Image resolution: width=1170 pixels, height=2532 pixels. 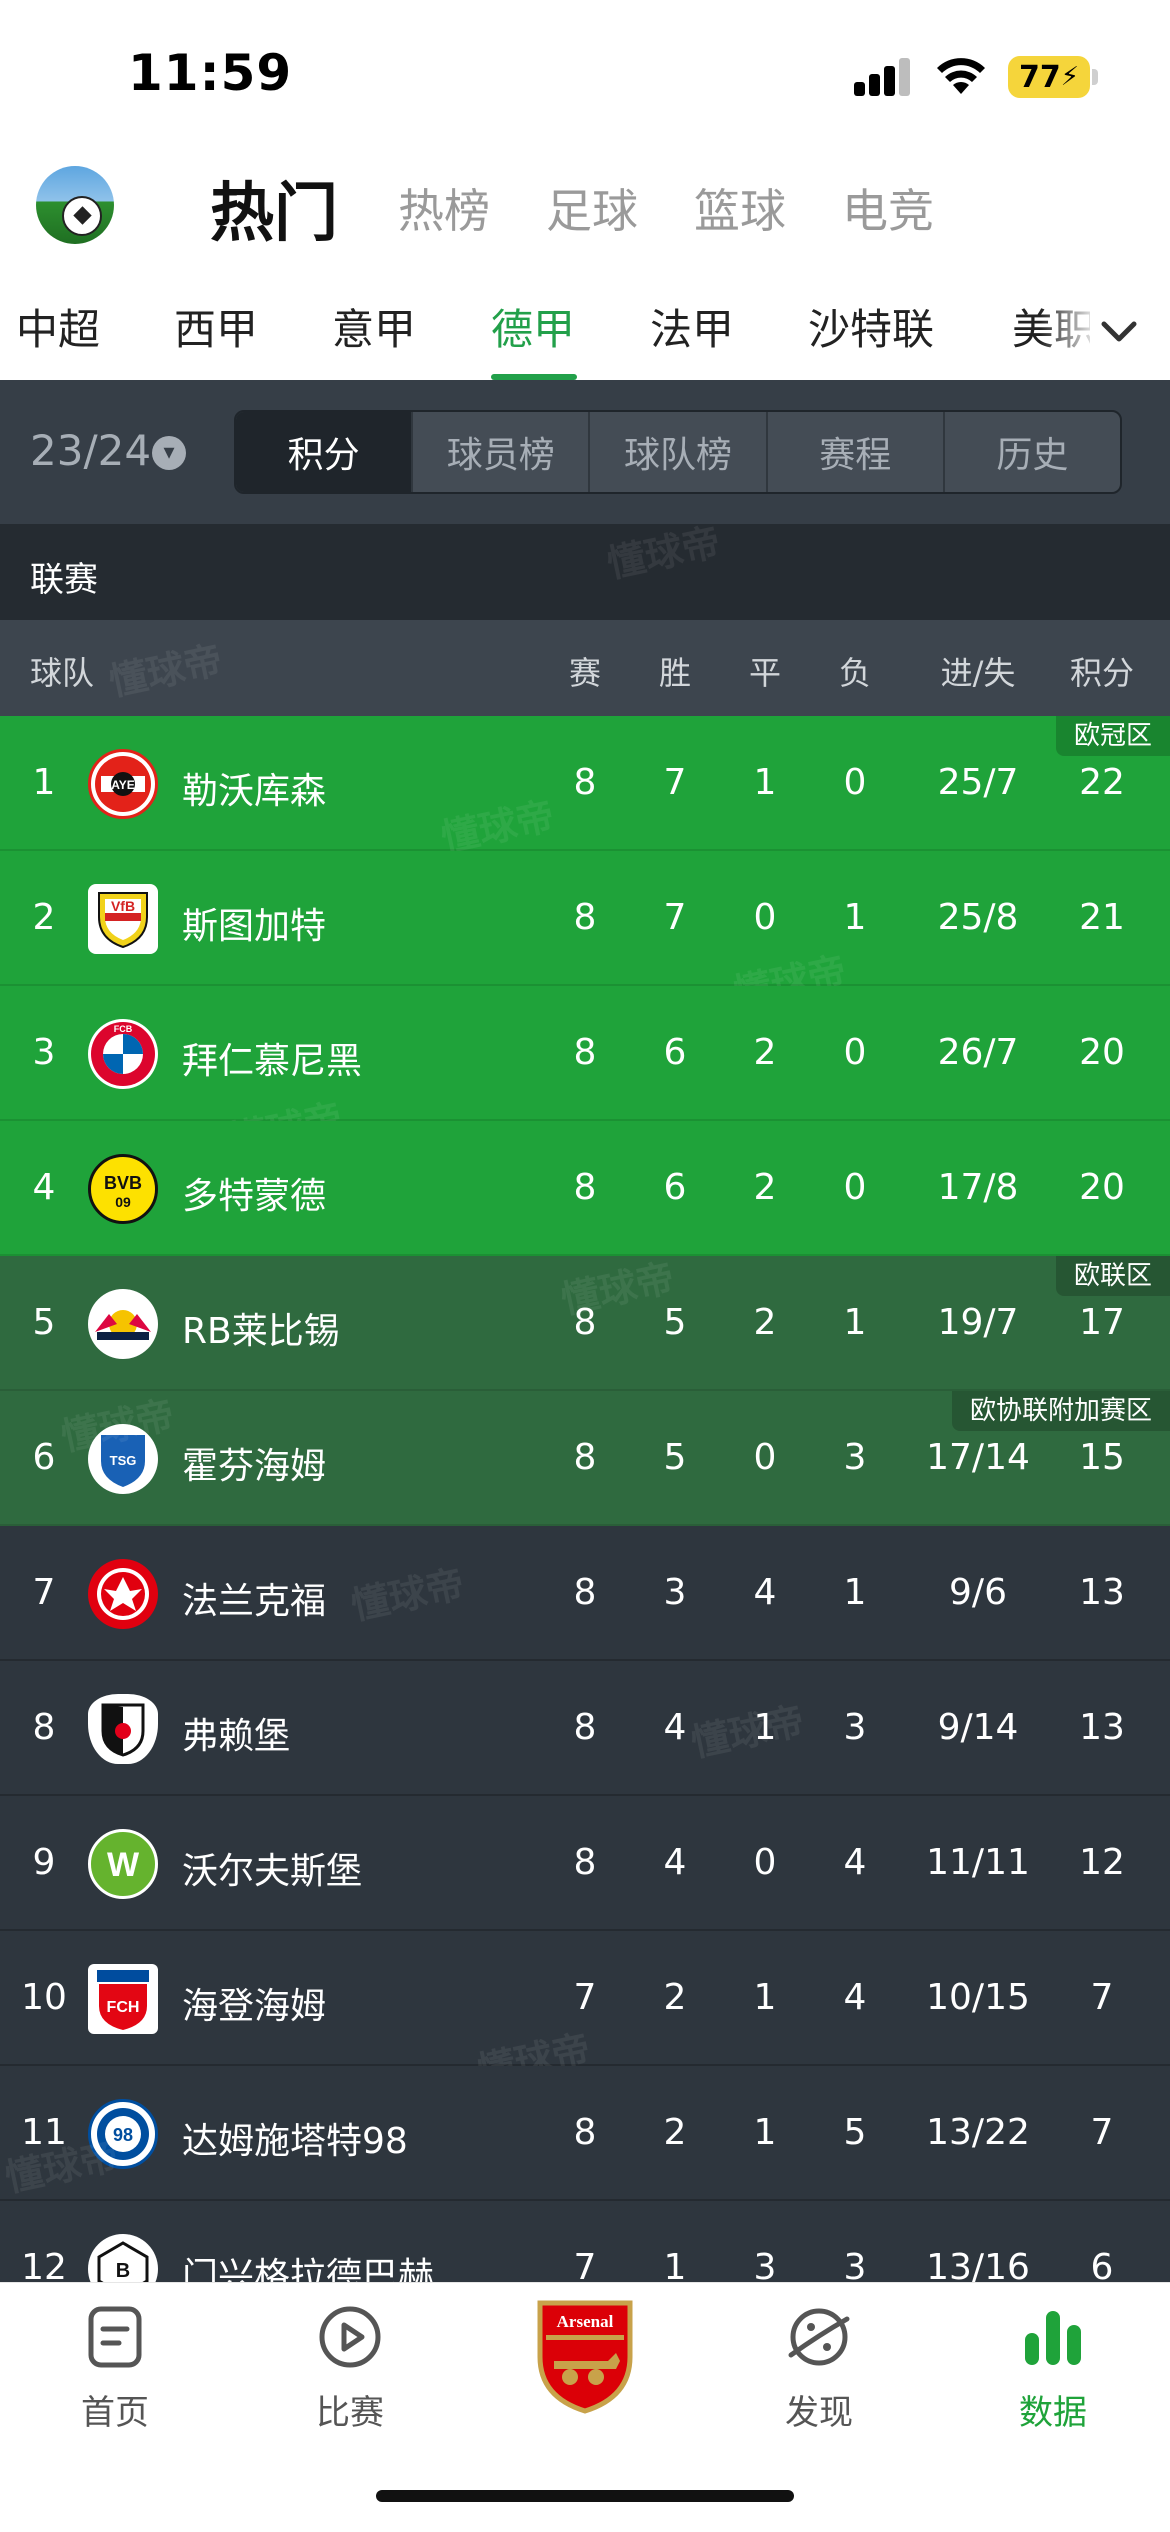 What do you see at coordinates (1095, 77) in the screenshot?
I see `battery-tip` at bounding box center [1095, 77].